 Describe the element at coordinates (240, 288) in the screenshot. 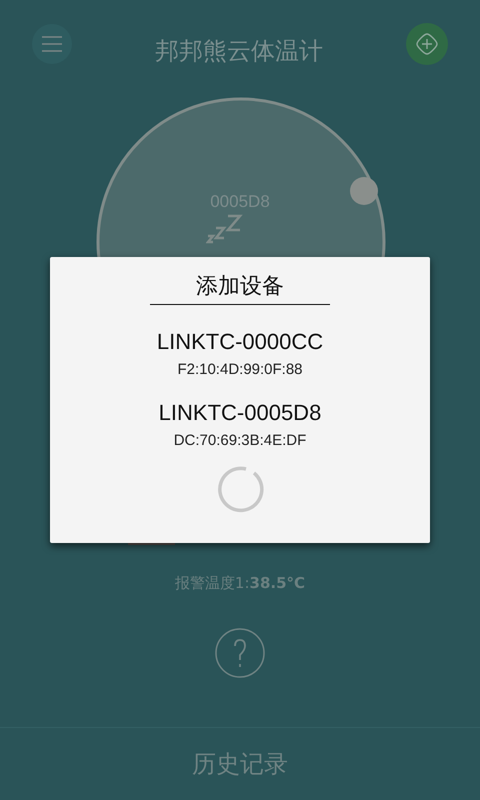

I see `dialog-title: 添加设备` at that location.